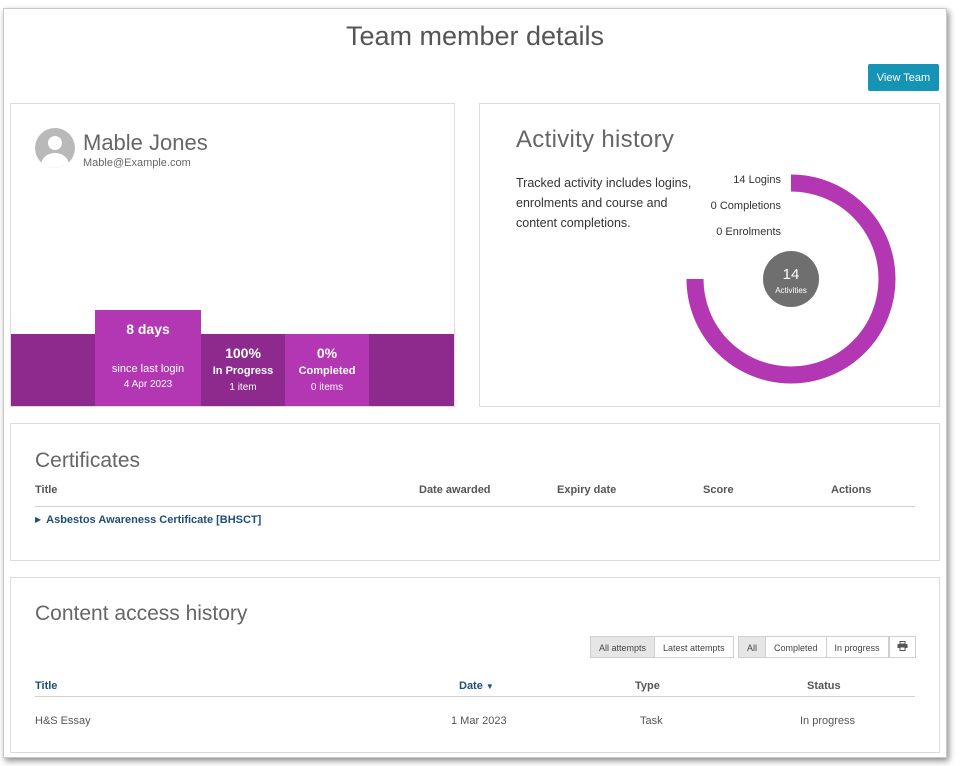 Image resolution: width=961 pixels, height=766 pixels. I want to click on activity-donut-chart: 14 Activities, so click(791, 279).